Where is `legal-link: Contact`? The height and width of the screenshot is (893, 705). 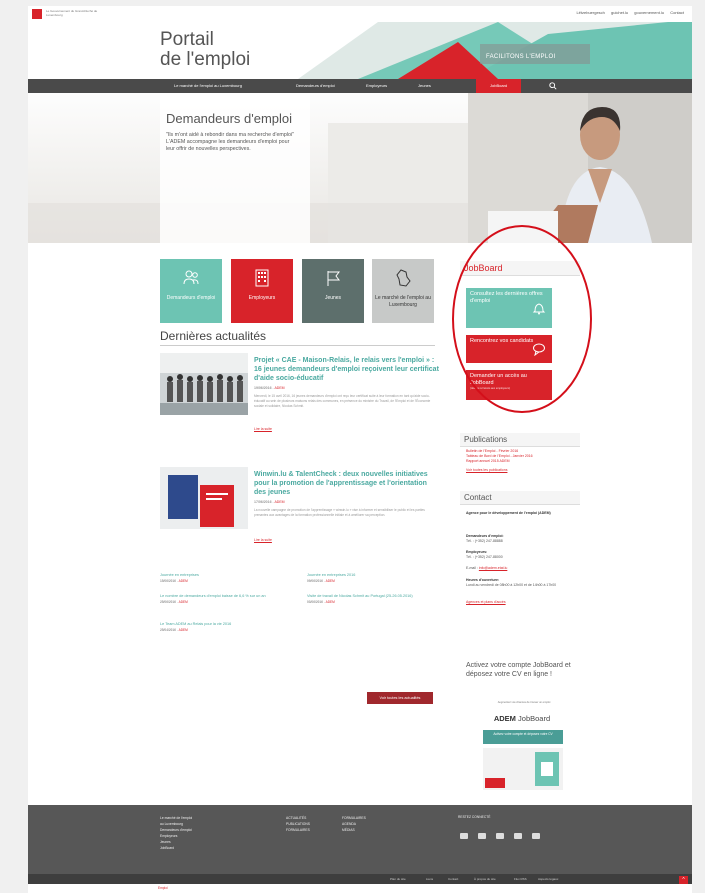
legal-link: Contact is located at coordinates (453, 879).